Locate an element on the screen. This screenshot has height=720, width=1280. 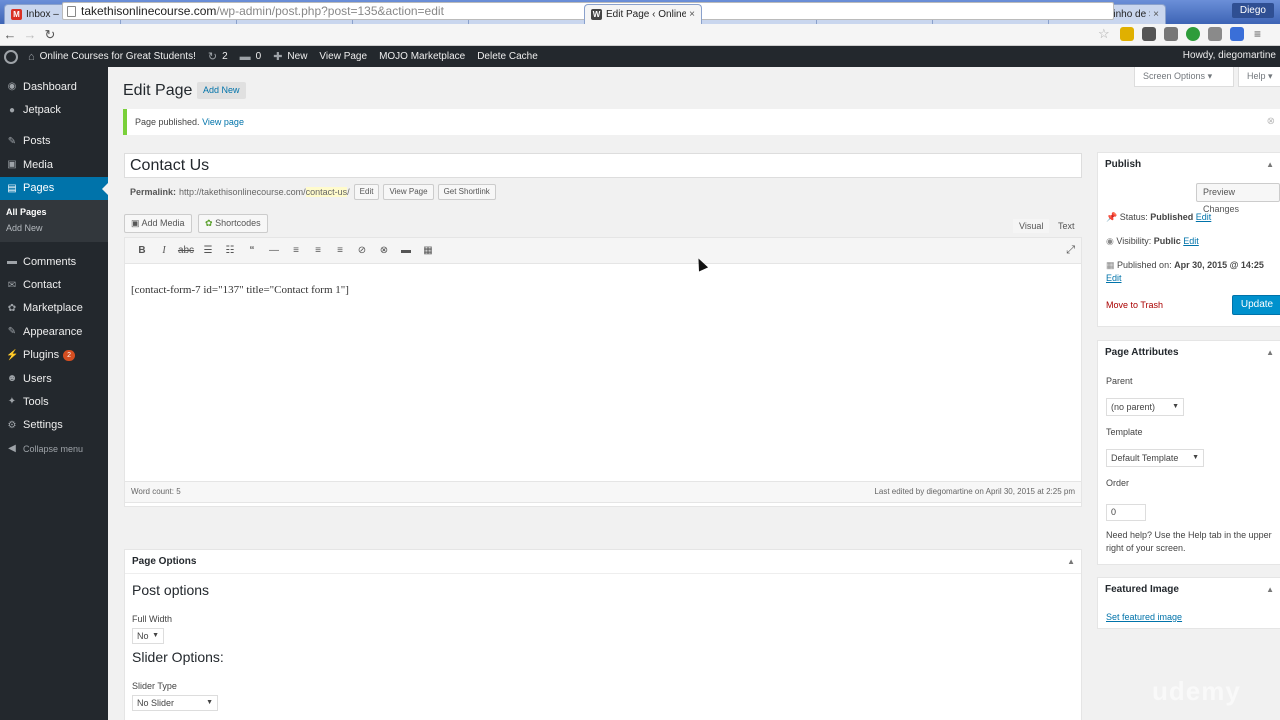
sidebar-item-dashboard: ◉ Dashboard is located at coordinates (54, 86).